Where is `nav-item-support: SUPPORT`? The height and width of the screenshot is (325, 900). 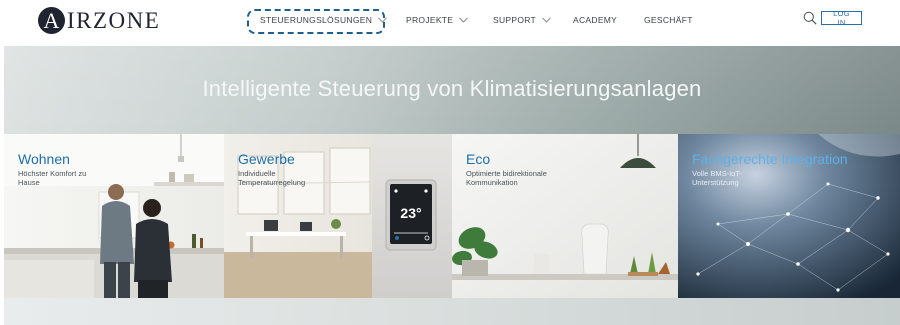 nav-item-support: SUPPORT is located at coordinates (522, 20).